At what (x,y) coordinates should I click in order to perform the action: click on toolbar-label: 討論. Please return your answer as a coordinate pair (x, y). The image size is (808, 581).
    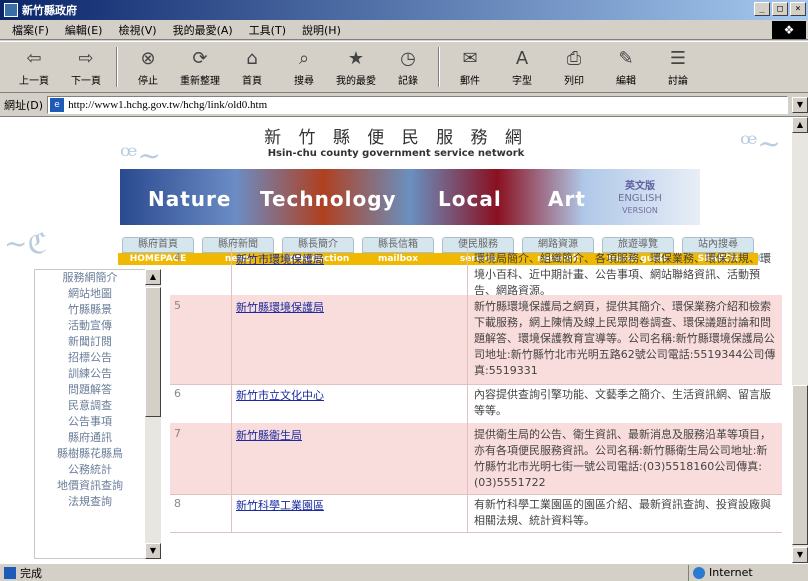
    Looking at the image, I should click on (678, 81).